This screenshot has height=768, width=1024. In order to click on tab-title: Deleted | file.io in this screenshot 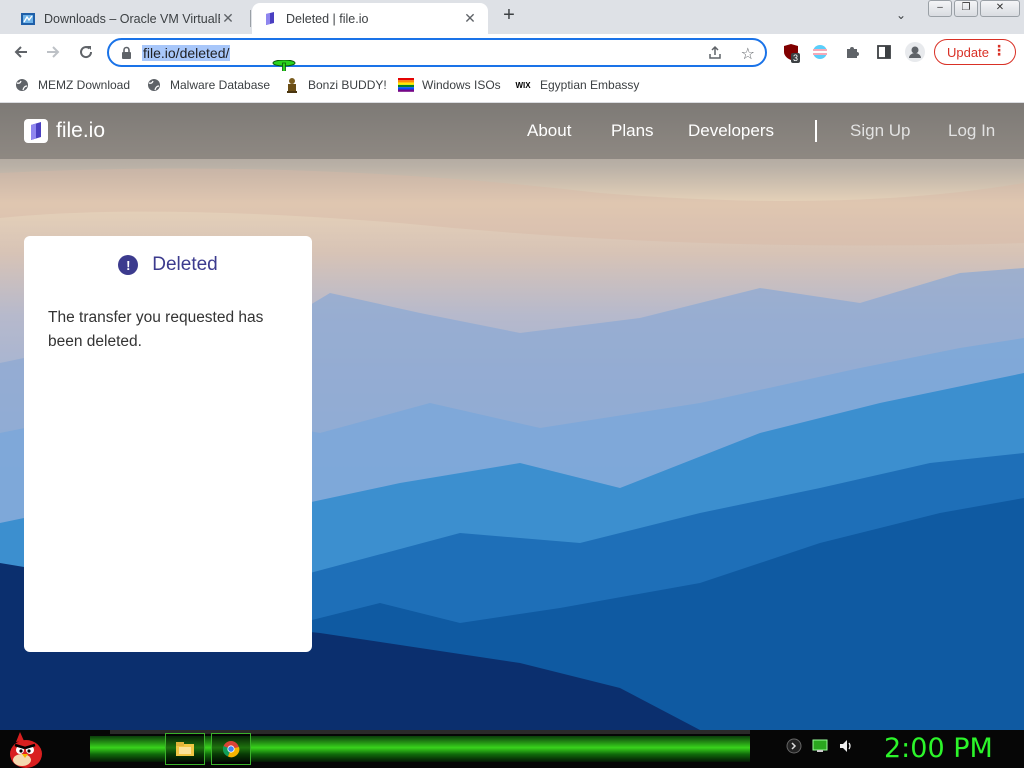, I will do `click(327, 18)`.